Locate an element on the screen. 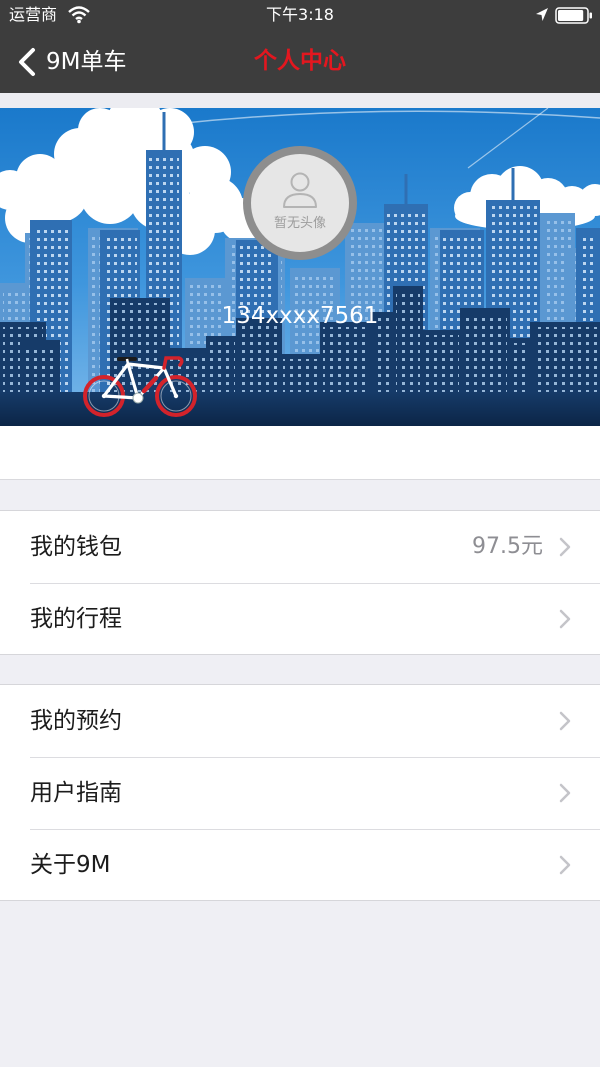 The image size is (600, 1067). avatar-placeholder-text: 暂无头像 is located at coordinates (299, 223).